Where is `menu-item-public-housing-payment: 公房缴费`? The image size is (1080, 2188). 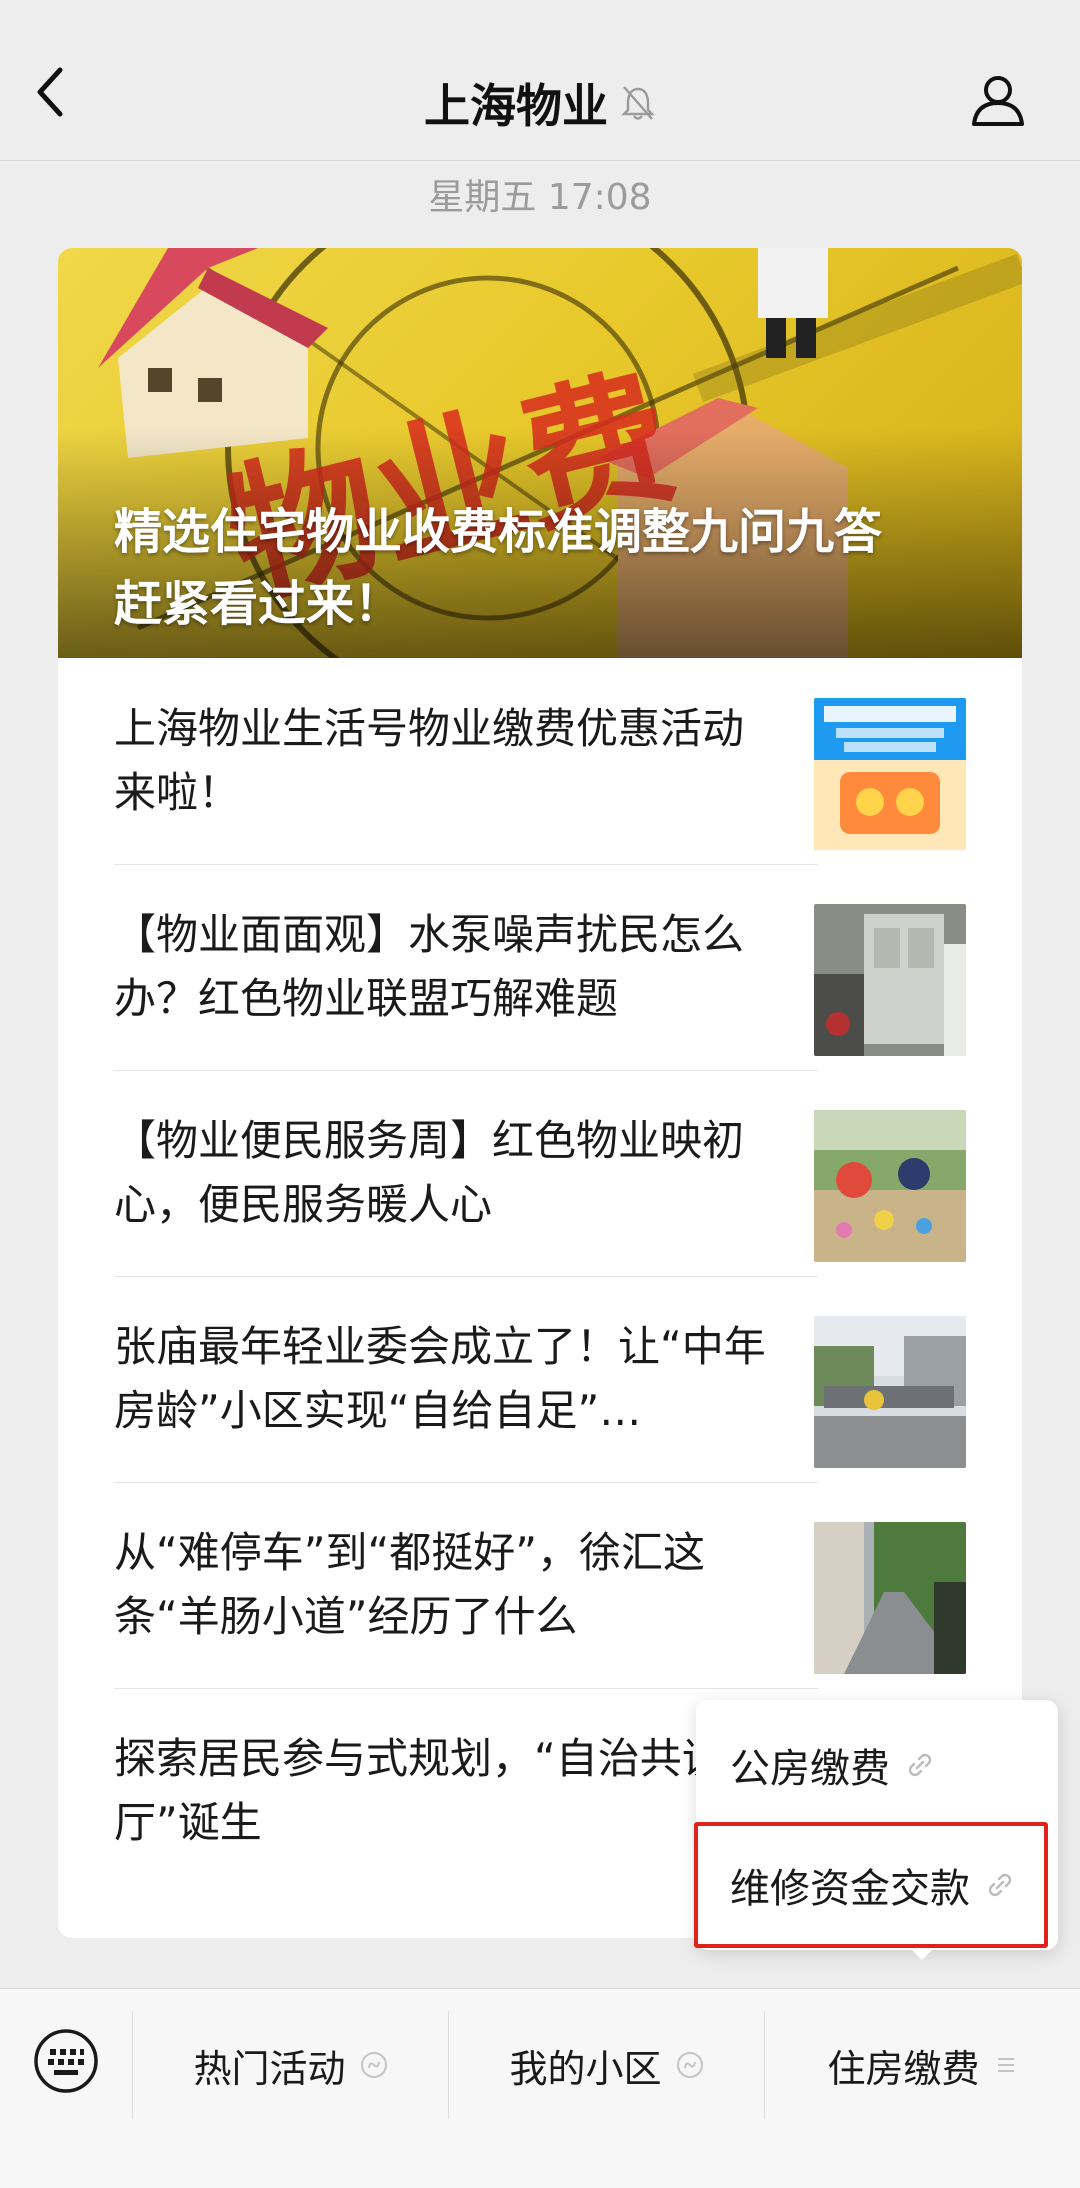
menu-item-public-housing-payment: 公房缴费 is located at coordinates (877, 1765).